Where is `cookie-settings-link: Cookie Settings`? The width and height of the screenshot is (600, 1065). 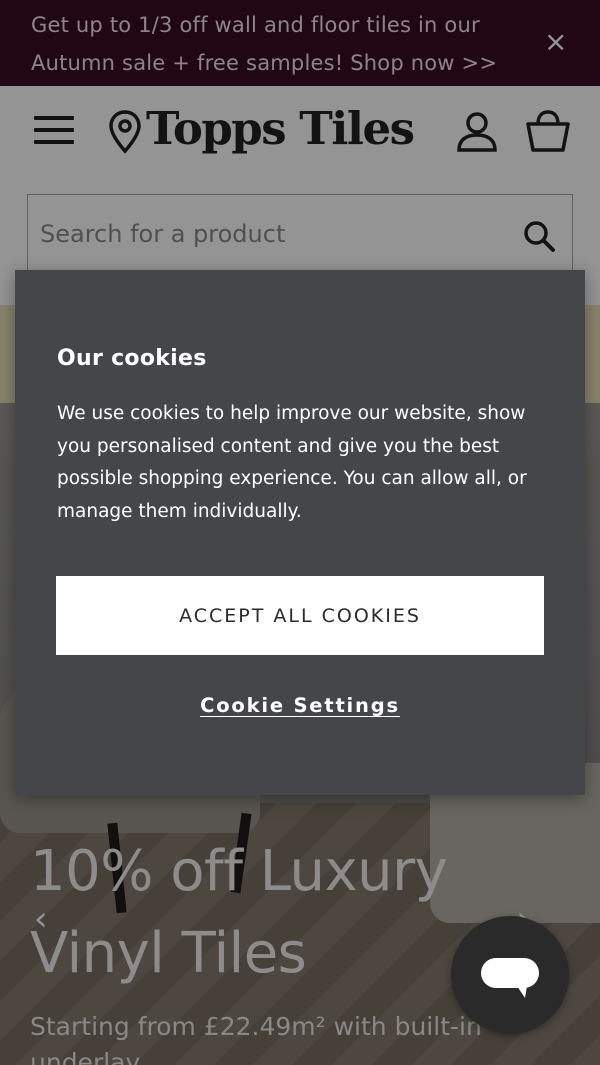
cookie-settings-link: Cookie Settings is located at coordinates (300, 705).